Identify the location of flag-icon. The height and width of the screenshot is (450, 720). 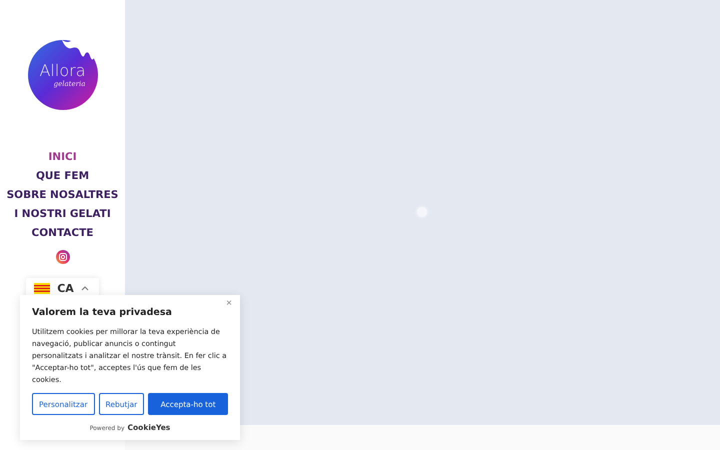
(42, 288).